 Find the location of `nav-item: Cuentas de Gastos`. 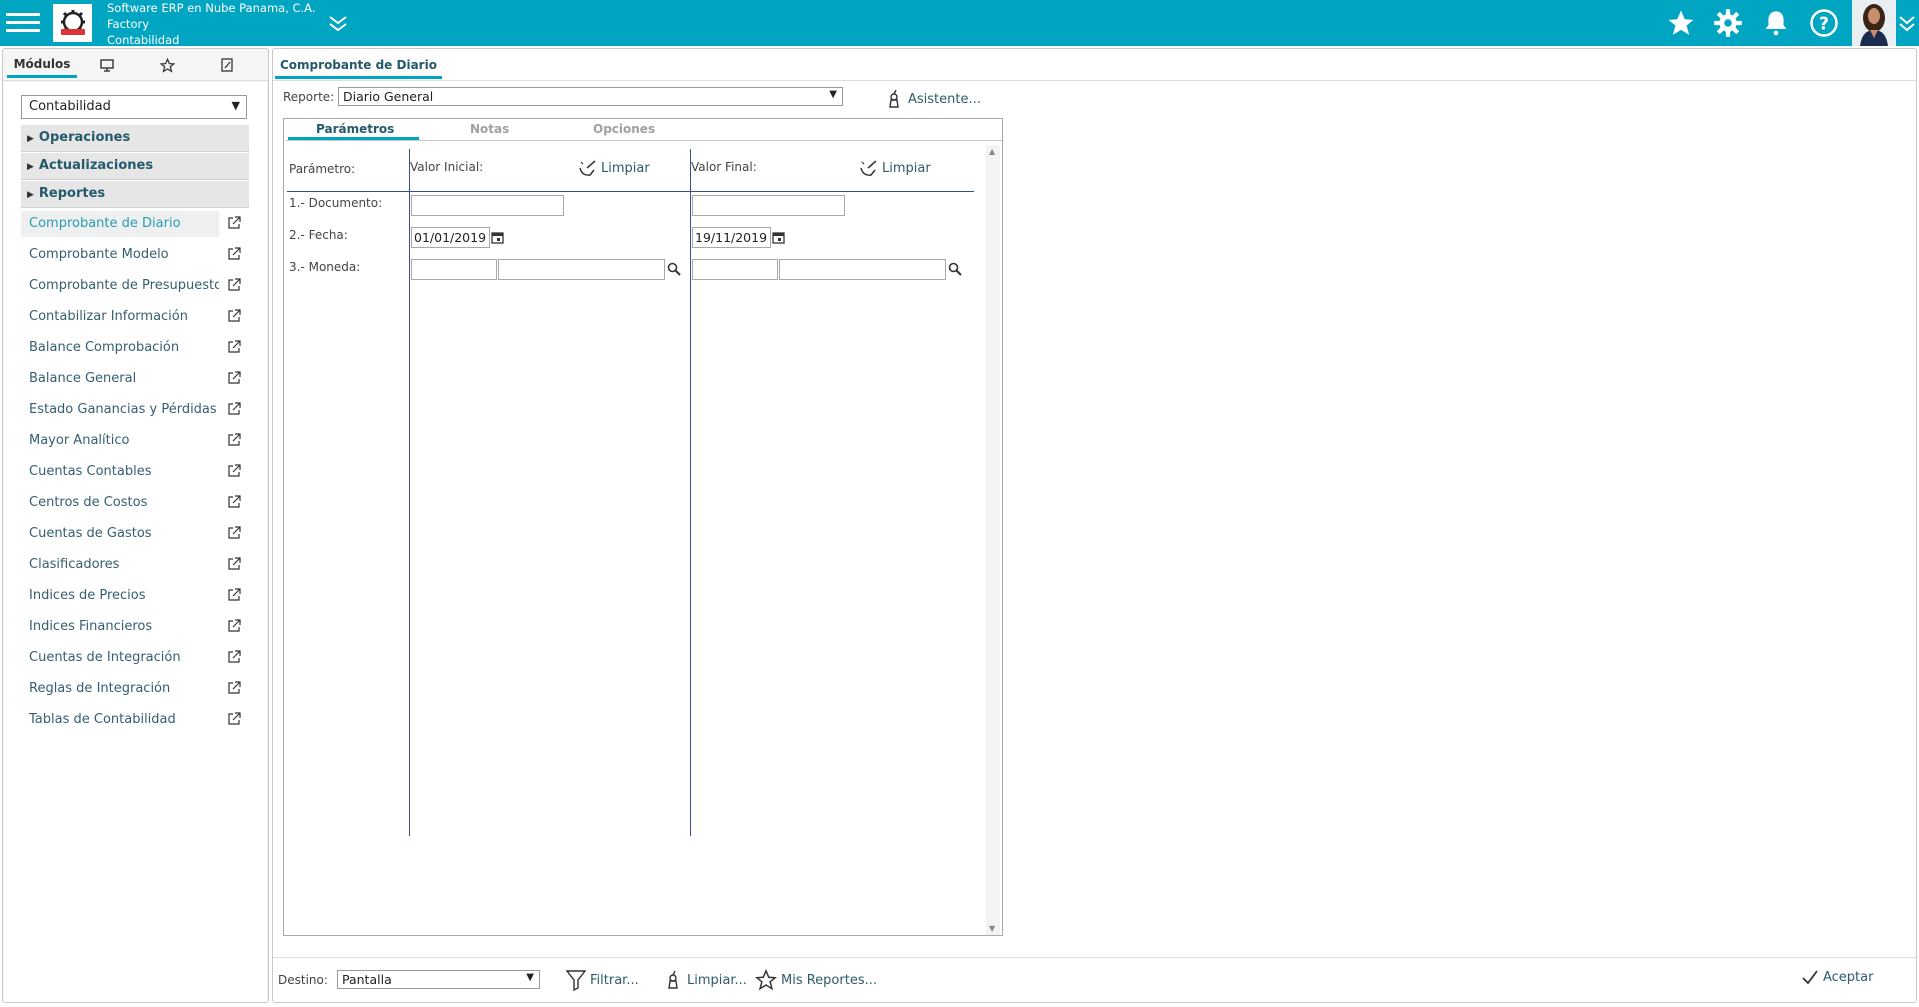

nav-item: Cuentas de Gastos is located at coordinates (135, 534).